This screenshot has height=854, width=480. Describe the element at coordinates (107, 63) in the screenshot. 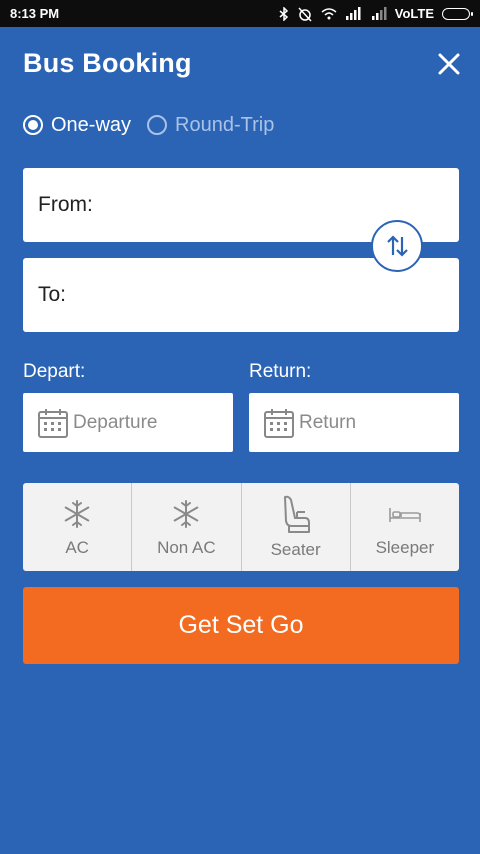

I see `page-title: Bus Booking` at that location.